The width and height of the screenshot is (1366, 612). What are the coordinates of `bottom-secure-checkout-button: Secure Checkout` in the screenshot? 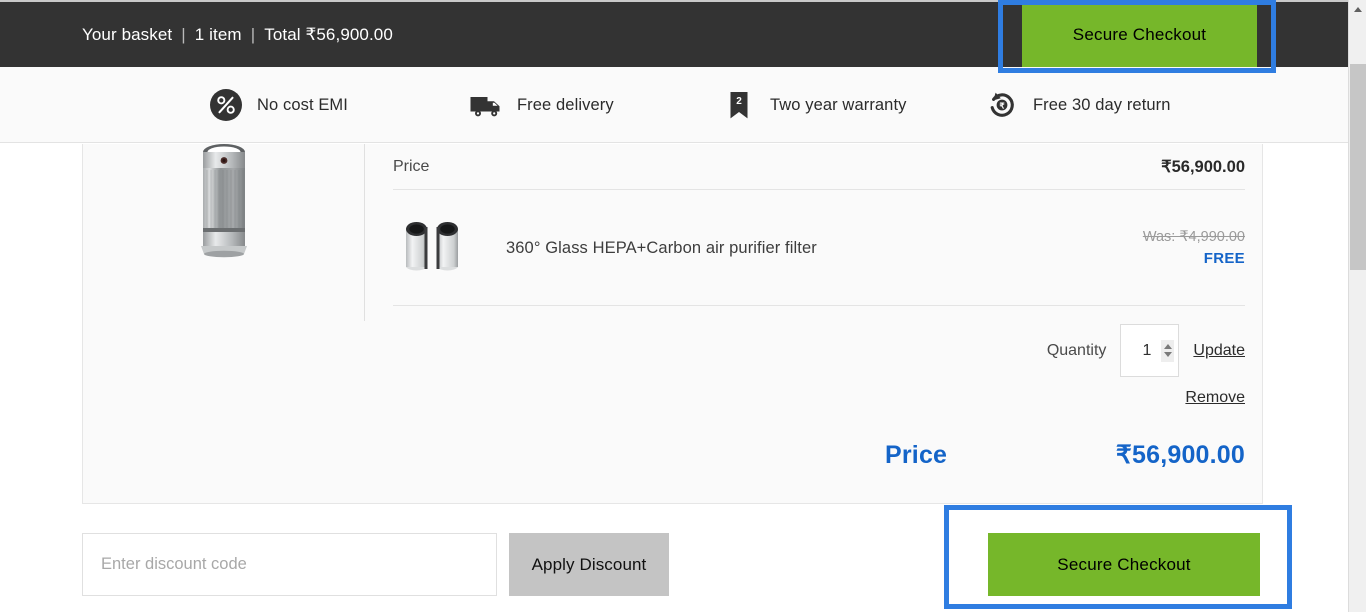 It's located at (1124, 564).